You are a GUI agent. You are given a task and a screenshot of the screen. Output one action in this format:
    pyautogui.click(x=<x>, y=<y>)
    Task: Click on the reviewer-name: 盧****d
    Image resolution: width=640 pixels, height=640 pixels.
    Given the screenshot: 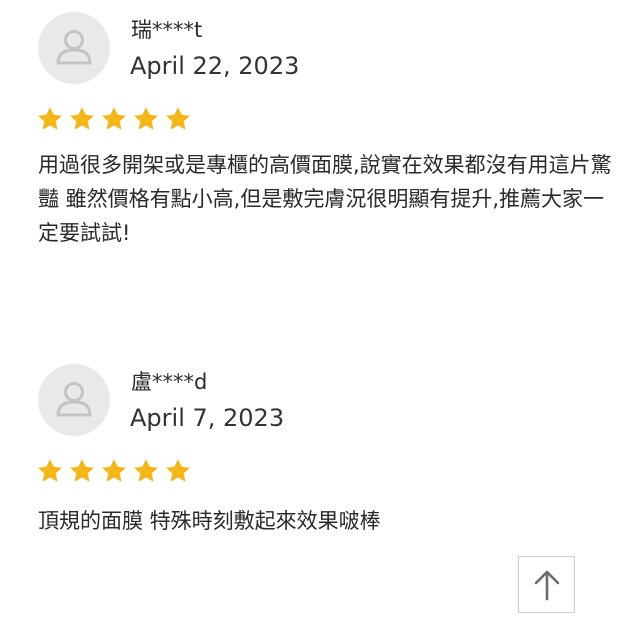 What is the action you would take?
    pyautogui.click(x=169, y=382)
    